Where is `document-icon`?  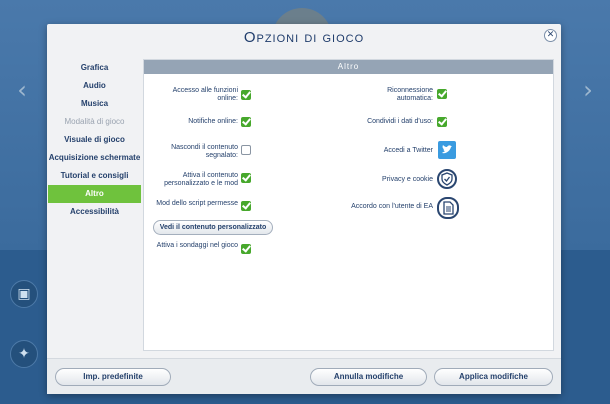 document-icon is located at coordinates (448, 208).